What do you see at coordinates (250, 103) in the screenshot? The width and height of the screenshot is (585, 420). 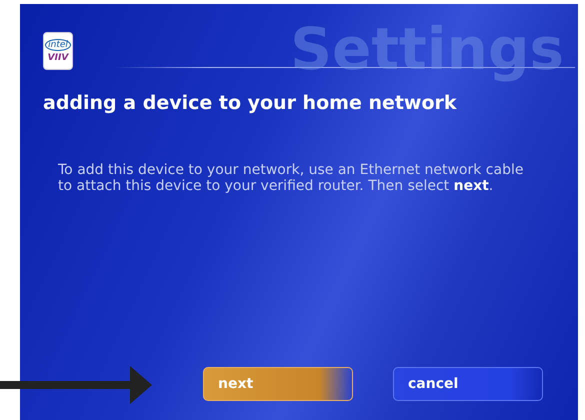 I see `page-heading: adding a device to your home network` at bounding box center [250, 103].